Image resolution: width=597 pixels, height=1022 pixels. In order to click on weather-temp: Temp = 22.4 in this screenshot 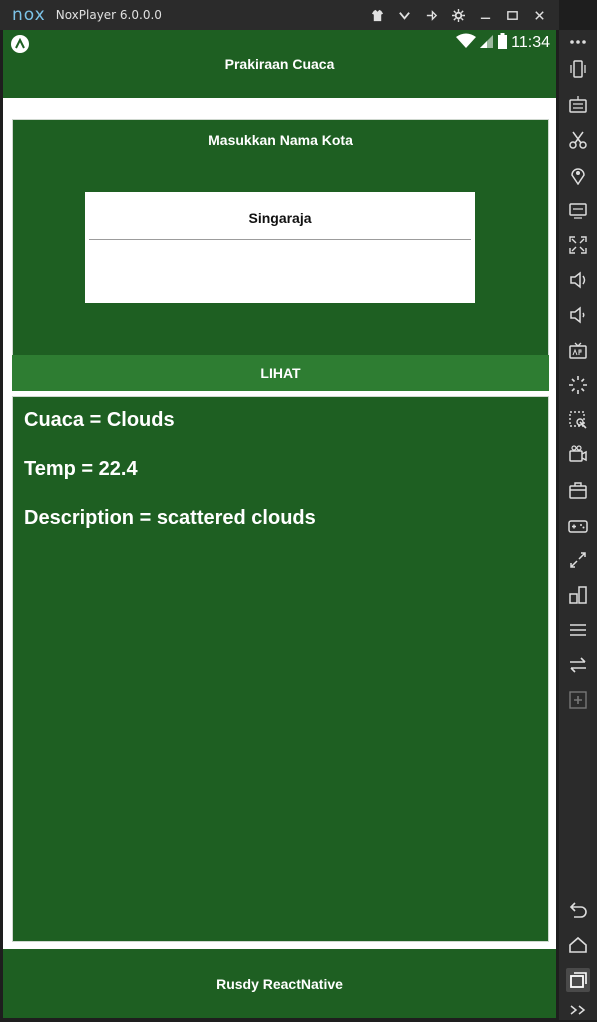, I will do `click(81, 469)`.